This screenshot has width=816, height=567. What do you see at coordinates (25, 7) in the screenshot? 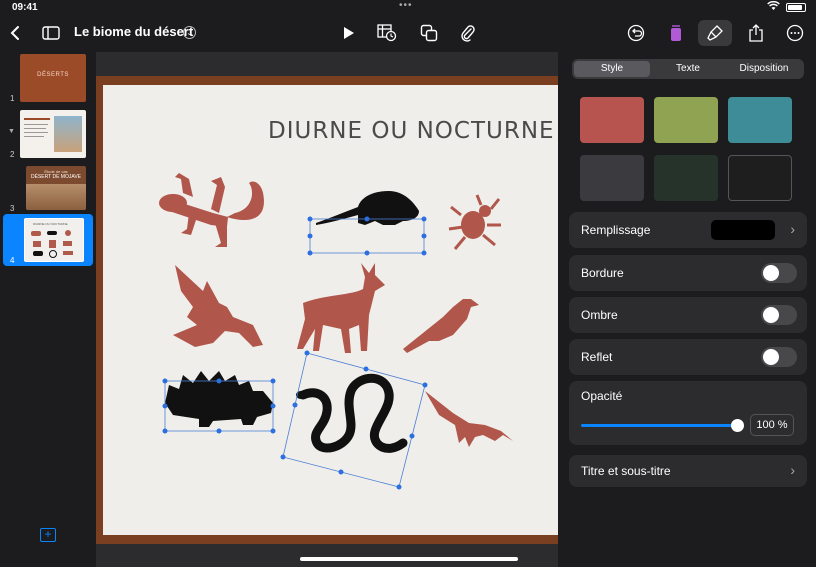
I see `status-time: 09:41` at bounding box center [25, 7].